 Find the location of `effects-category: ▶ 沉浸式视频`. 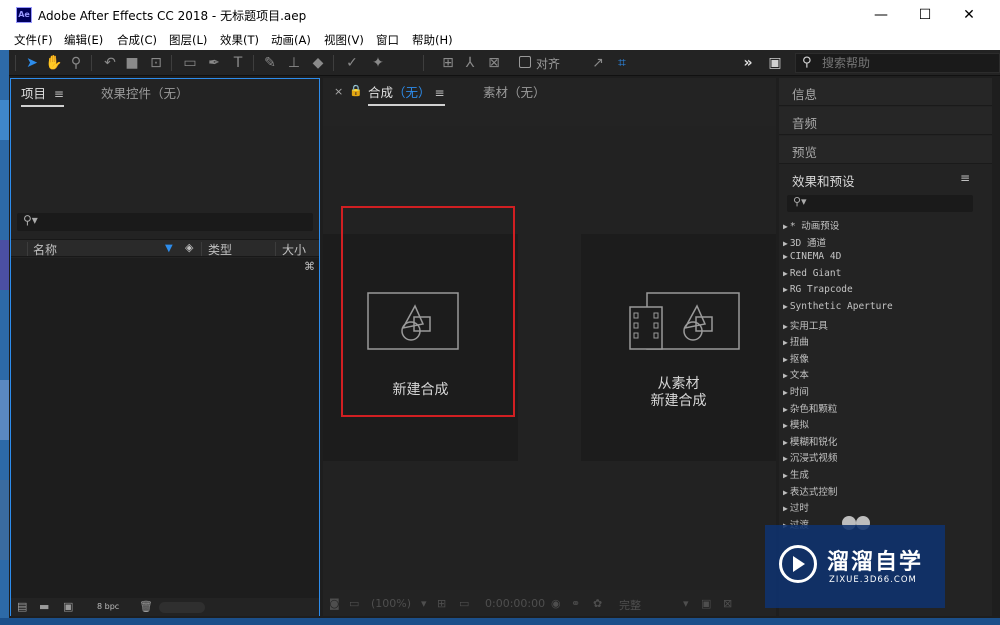

effects-category: ▶ 沉浸式视频 is located at coordinates (810, 458).